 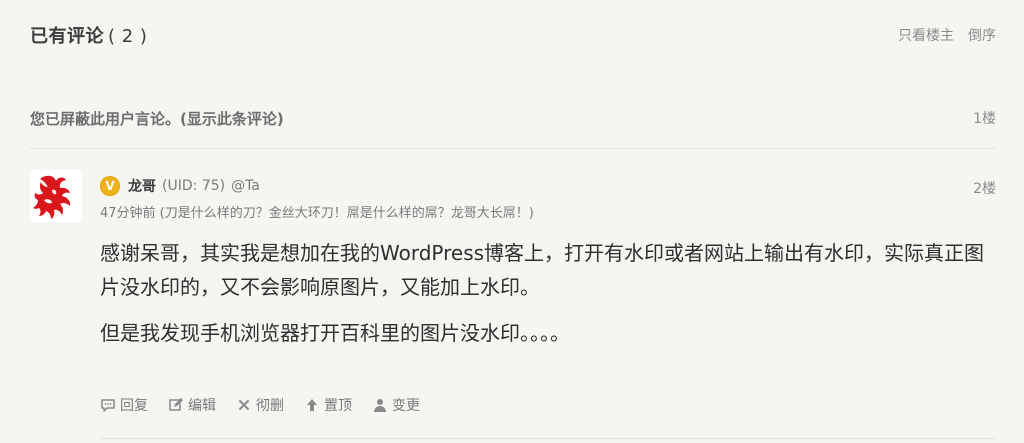 What do you see at coordinates (202, 406) in the screenshot?
I see `edit-label: 编辑` at bounding box center [202, 406].